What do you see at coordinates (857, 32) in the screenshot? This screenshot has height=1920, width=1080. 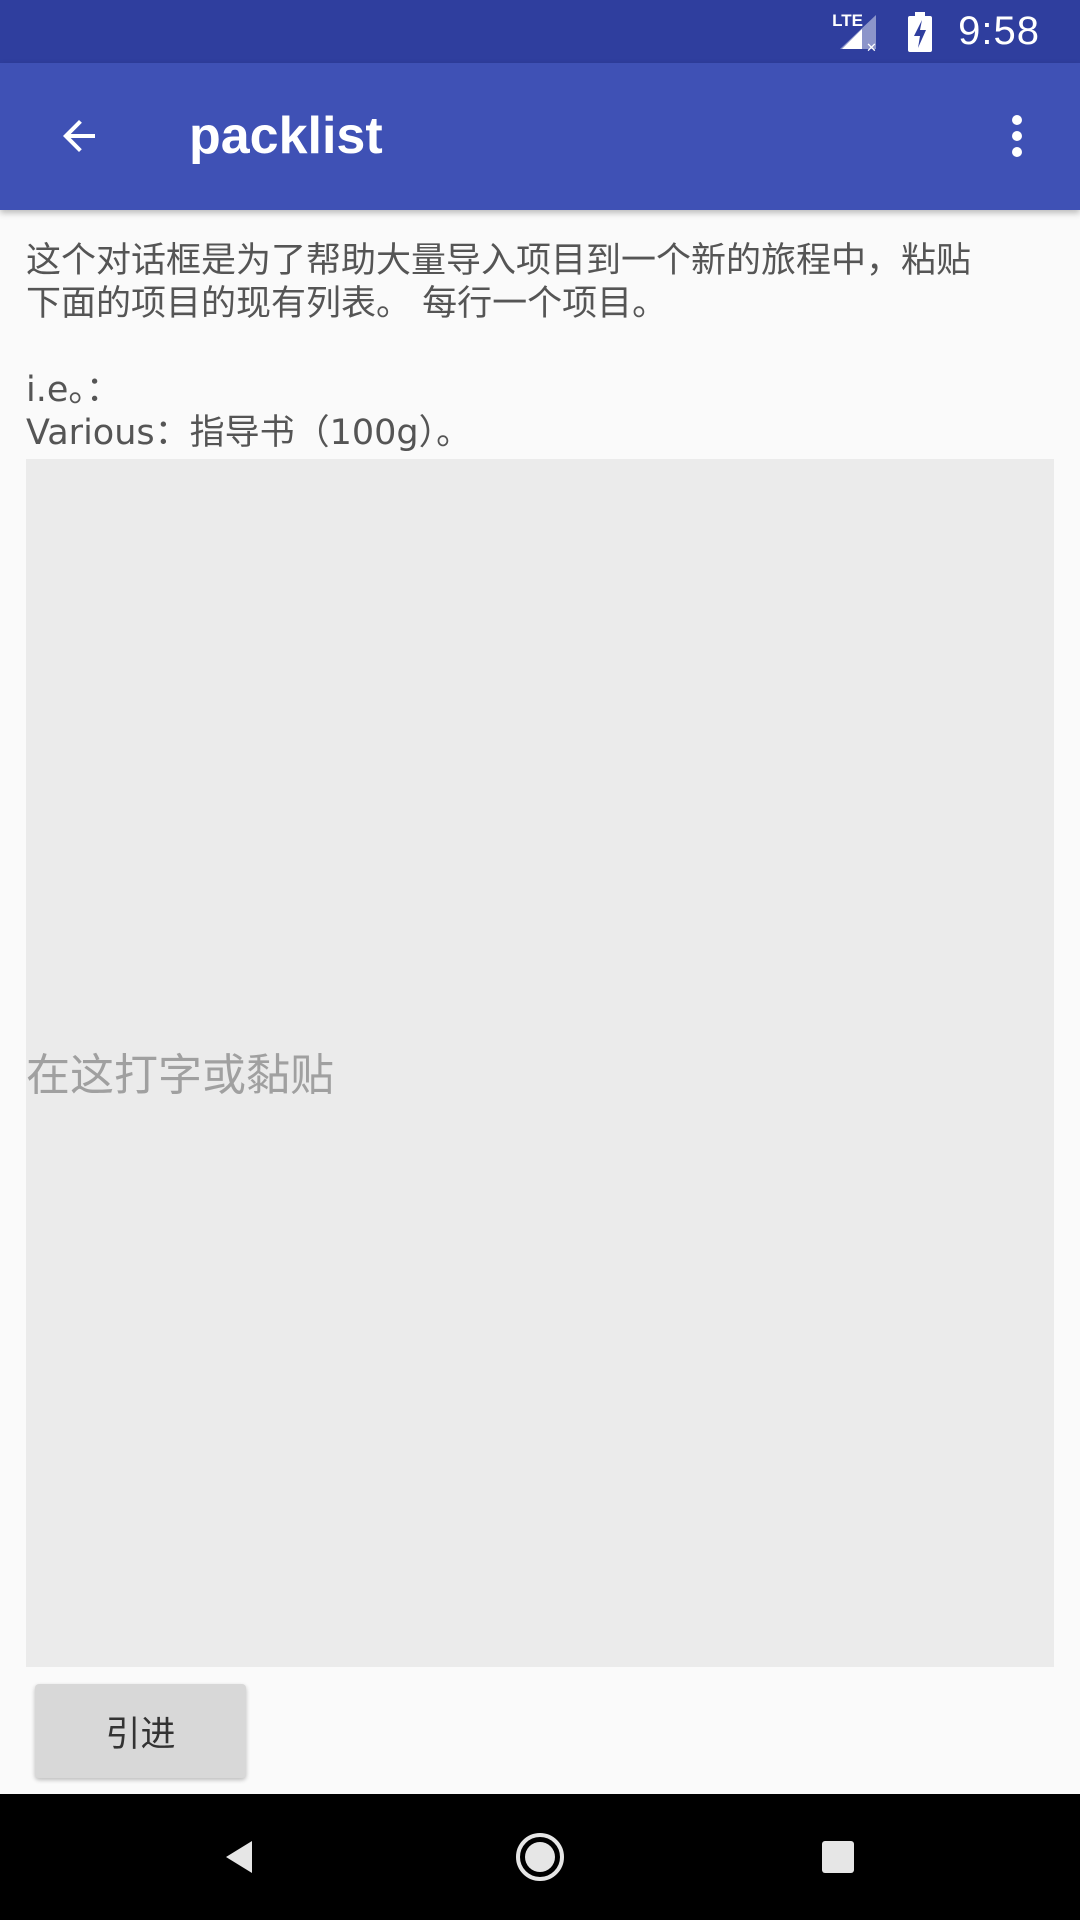 I see `lte-signal-icon: LTE ✕` at bounding box center [857, 32].